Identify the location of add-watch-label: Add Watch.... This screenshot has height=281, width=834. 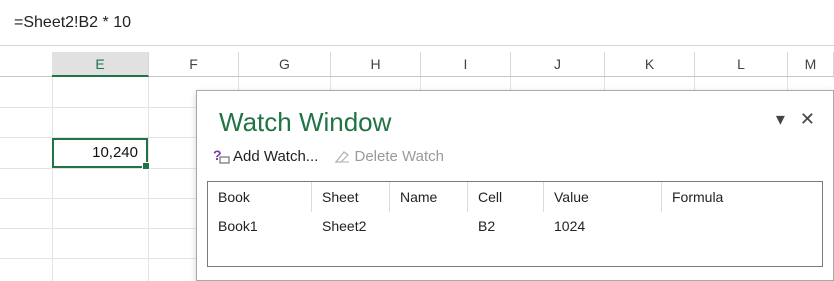
(276, 156).